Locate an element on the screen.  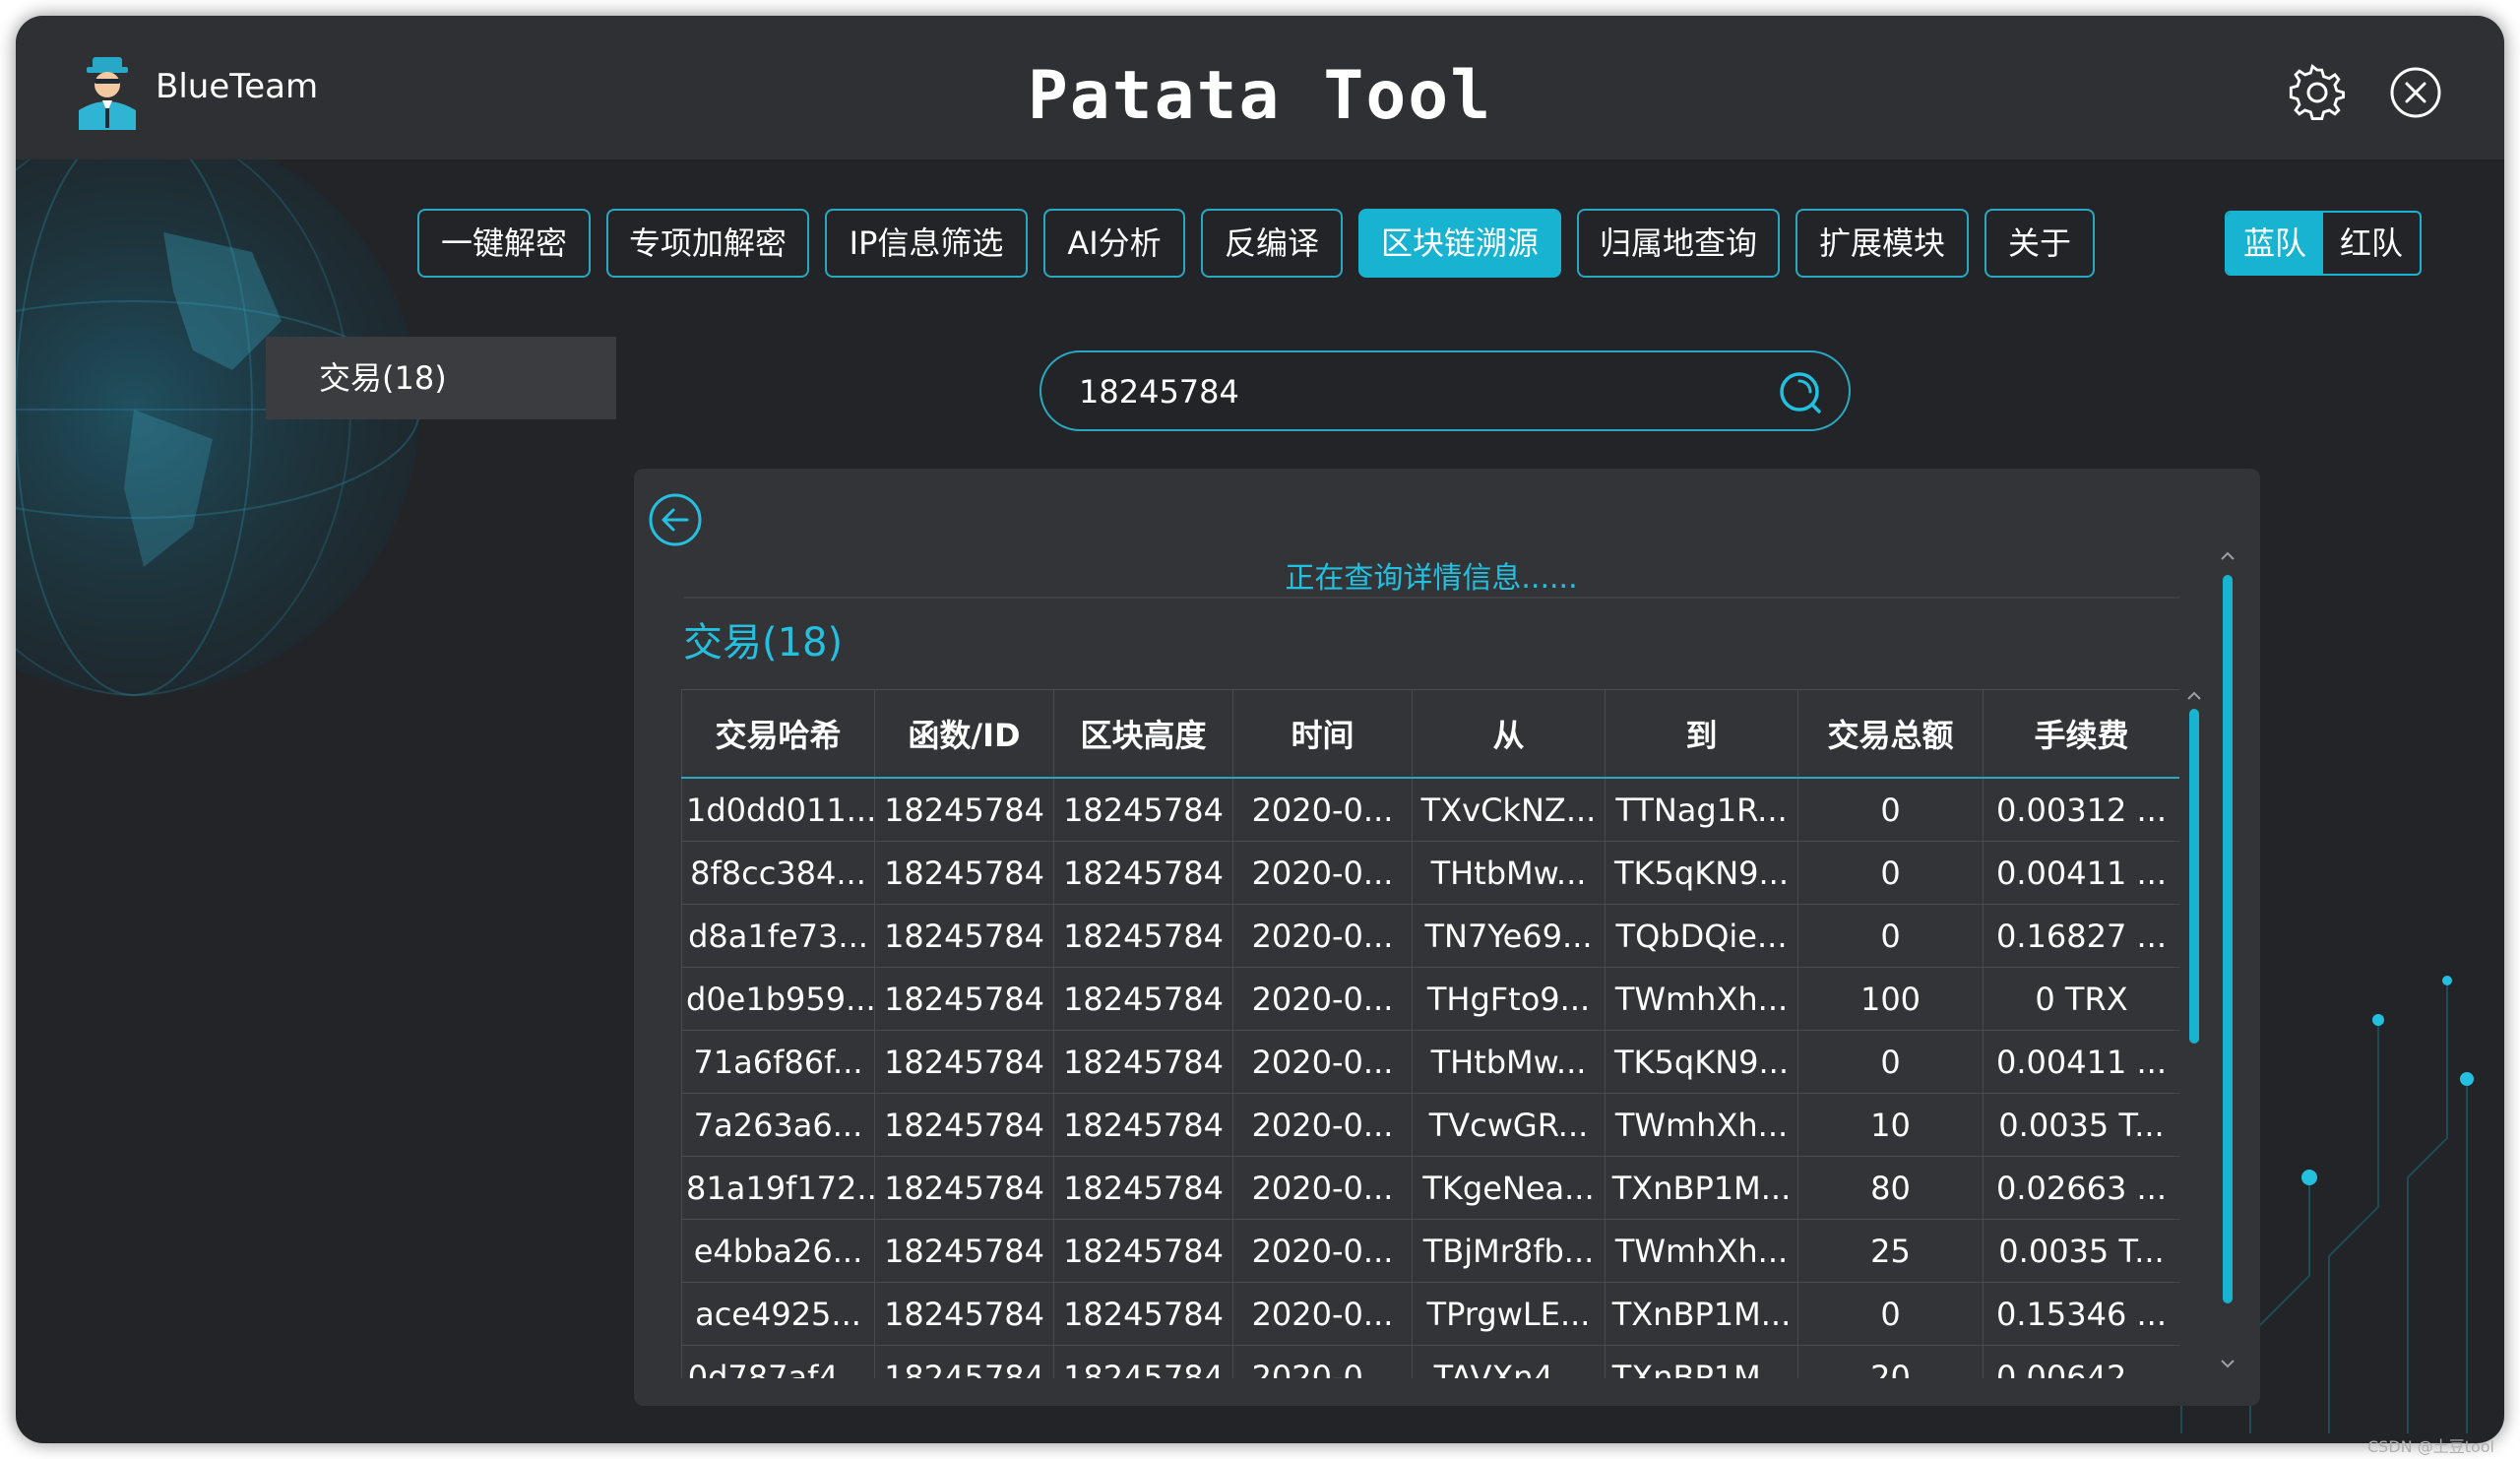
blue-team-button: 蓝队 is located at coordinates (2275, 243).